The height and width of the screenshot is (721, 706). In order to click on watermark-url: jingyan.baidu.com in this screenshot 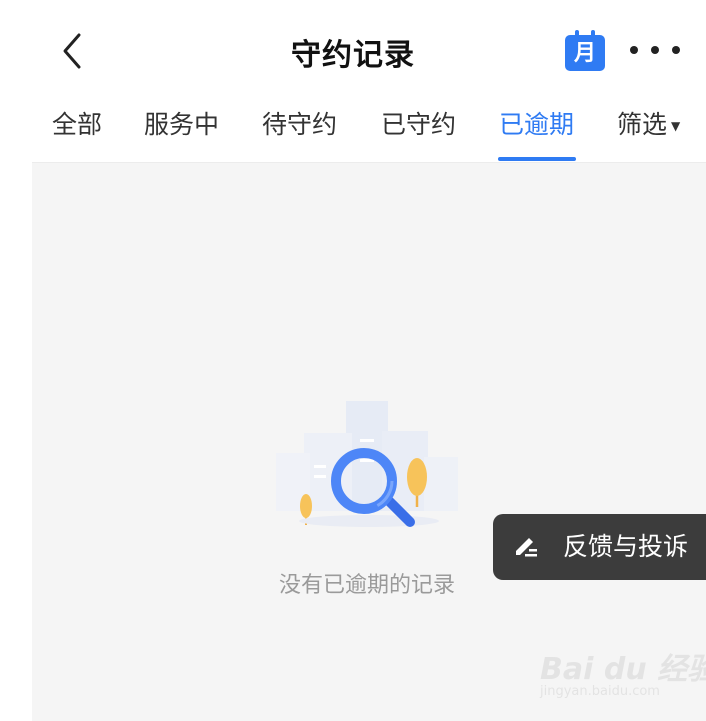, I will do `click(600, 691)`.